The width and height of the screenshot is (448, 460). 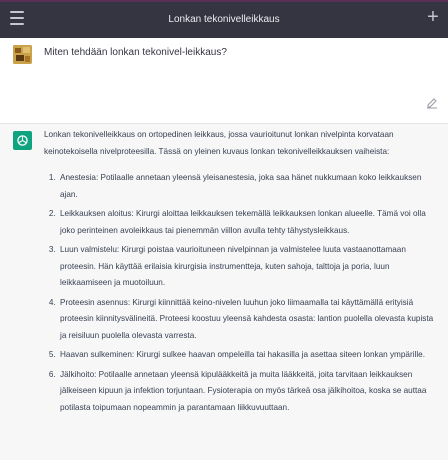 I want to click on chat-title: Lonkan tekonivelleikkaus, so click(x=224, y=19).